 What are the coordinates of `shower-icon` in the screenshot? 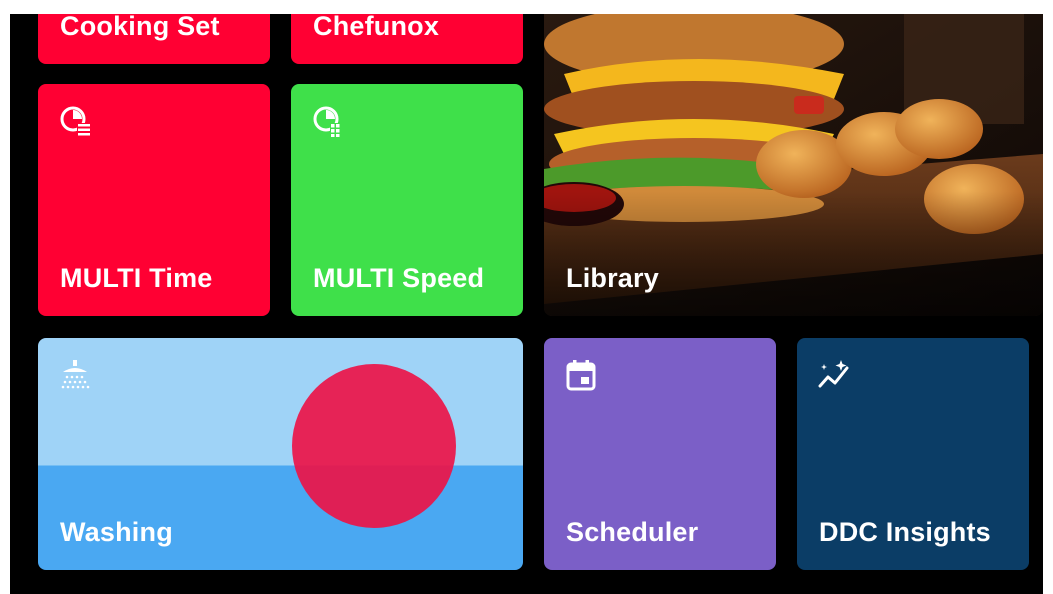 It's located at (75, 374).